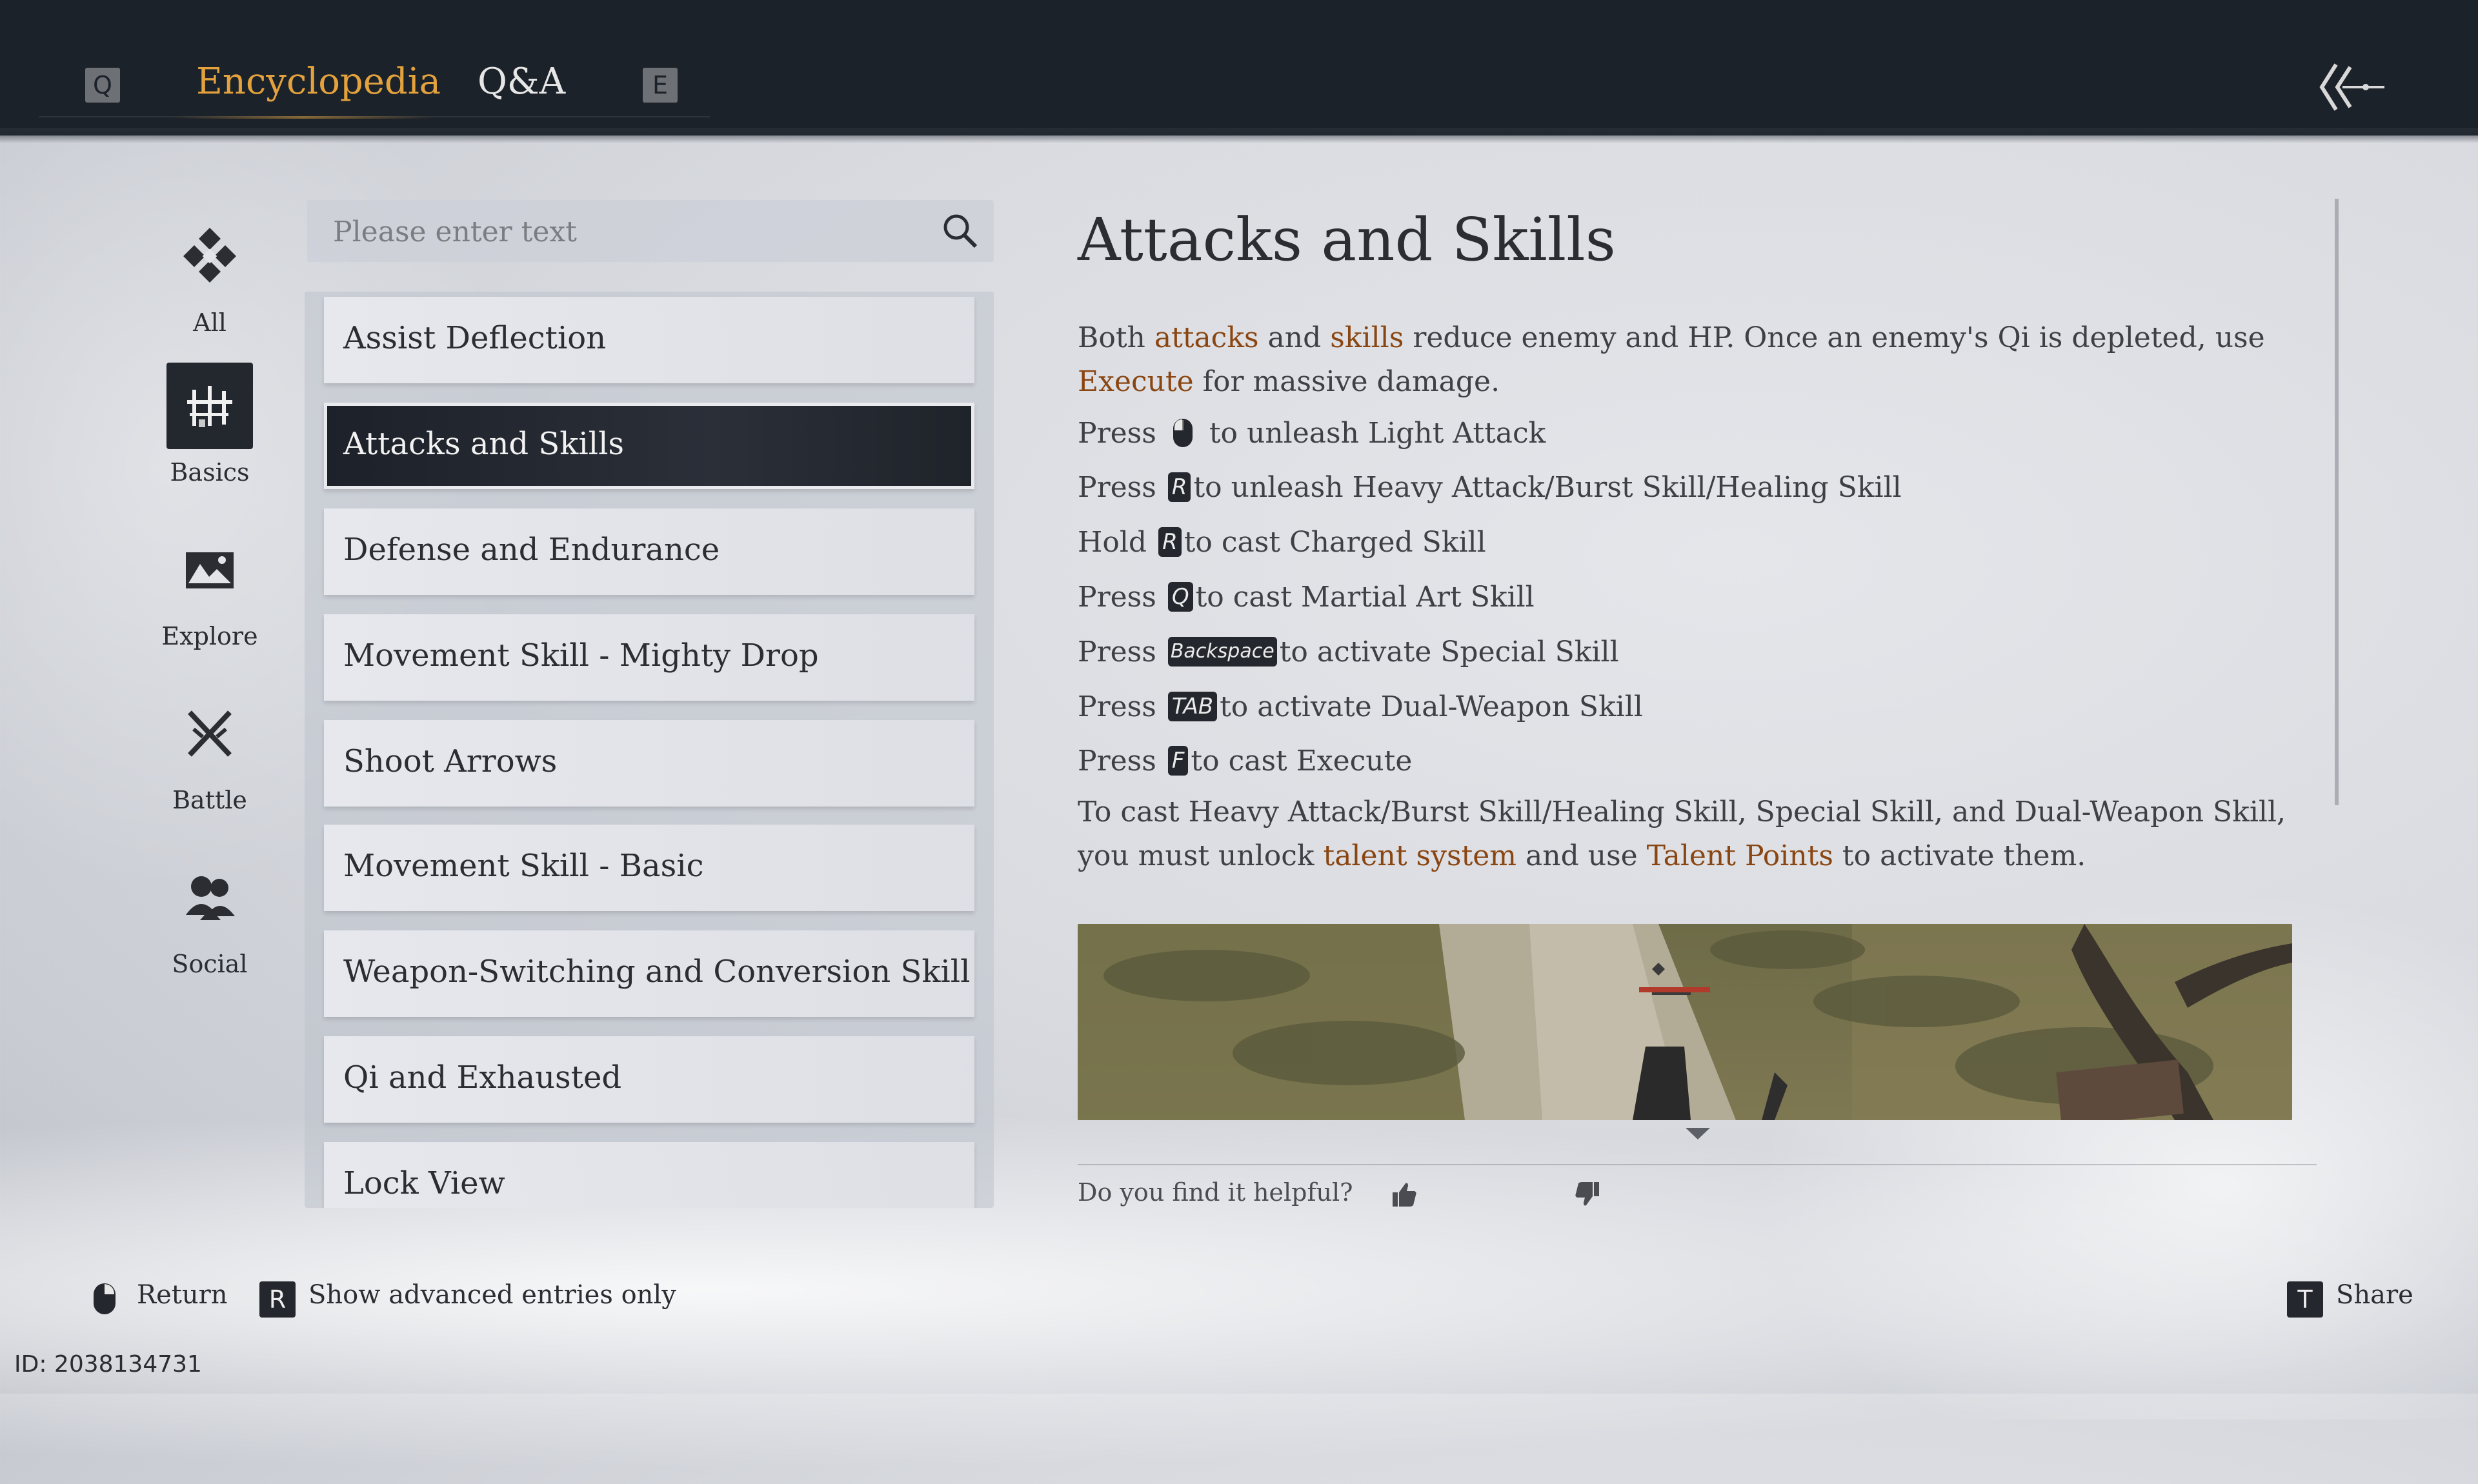  Describe the element at coordinates (1222, 651) in the screenshot. I see `key-backspace: Backspace` at that location.